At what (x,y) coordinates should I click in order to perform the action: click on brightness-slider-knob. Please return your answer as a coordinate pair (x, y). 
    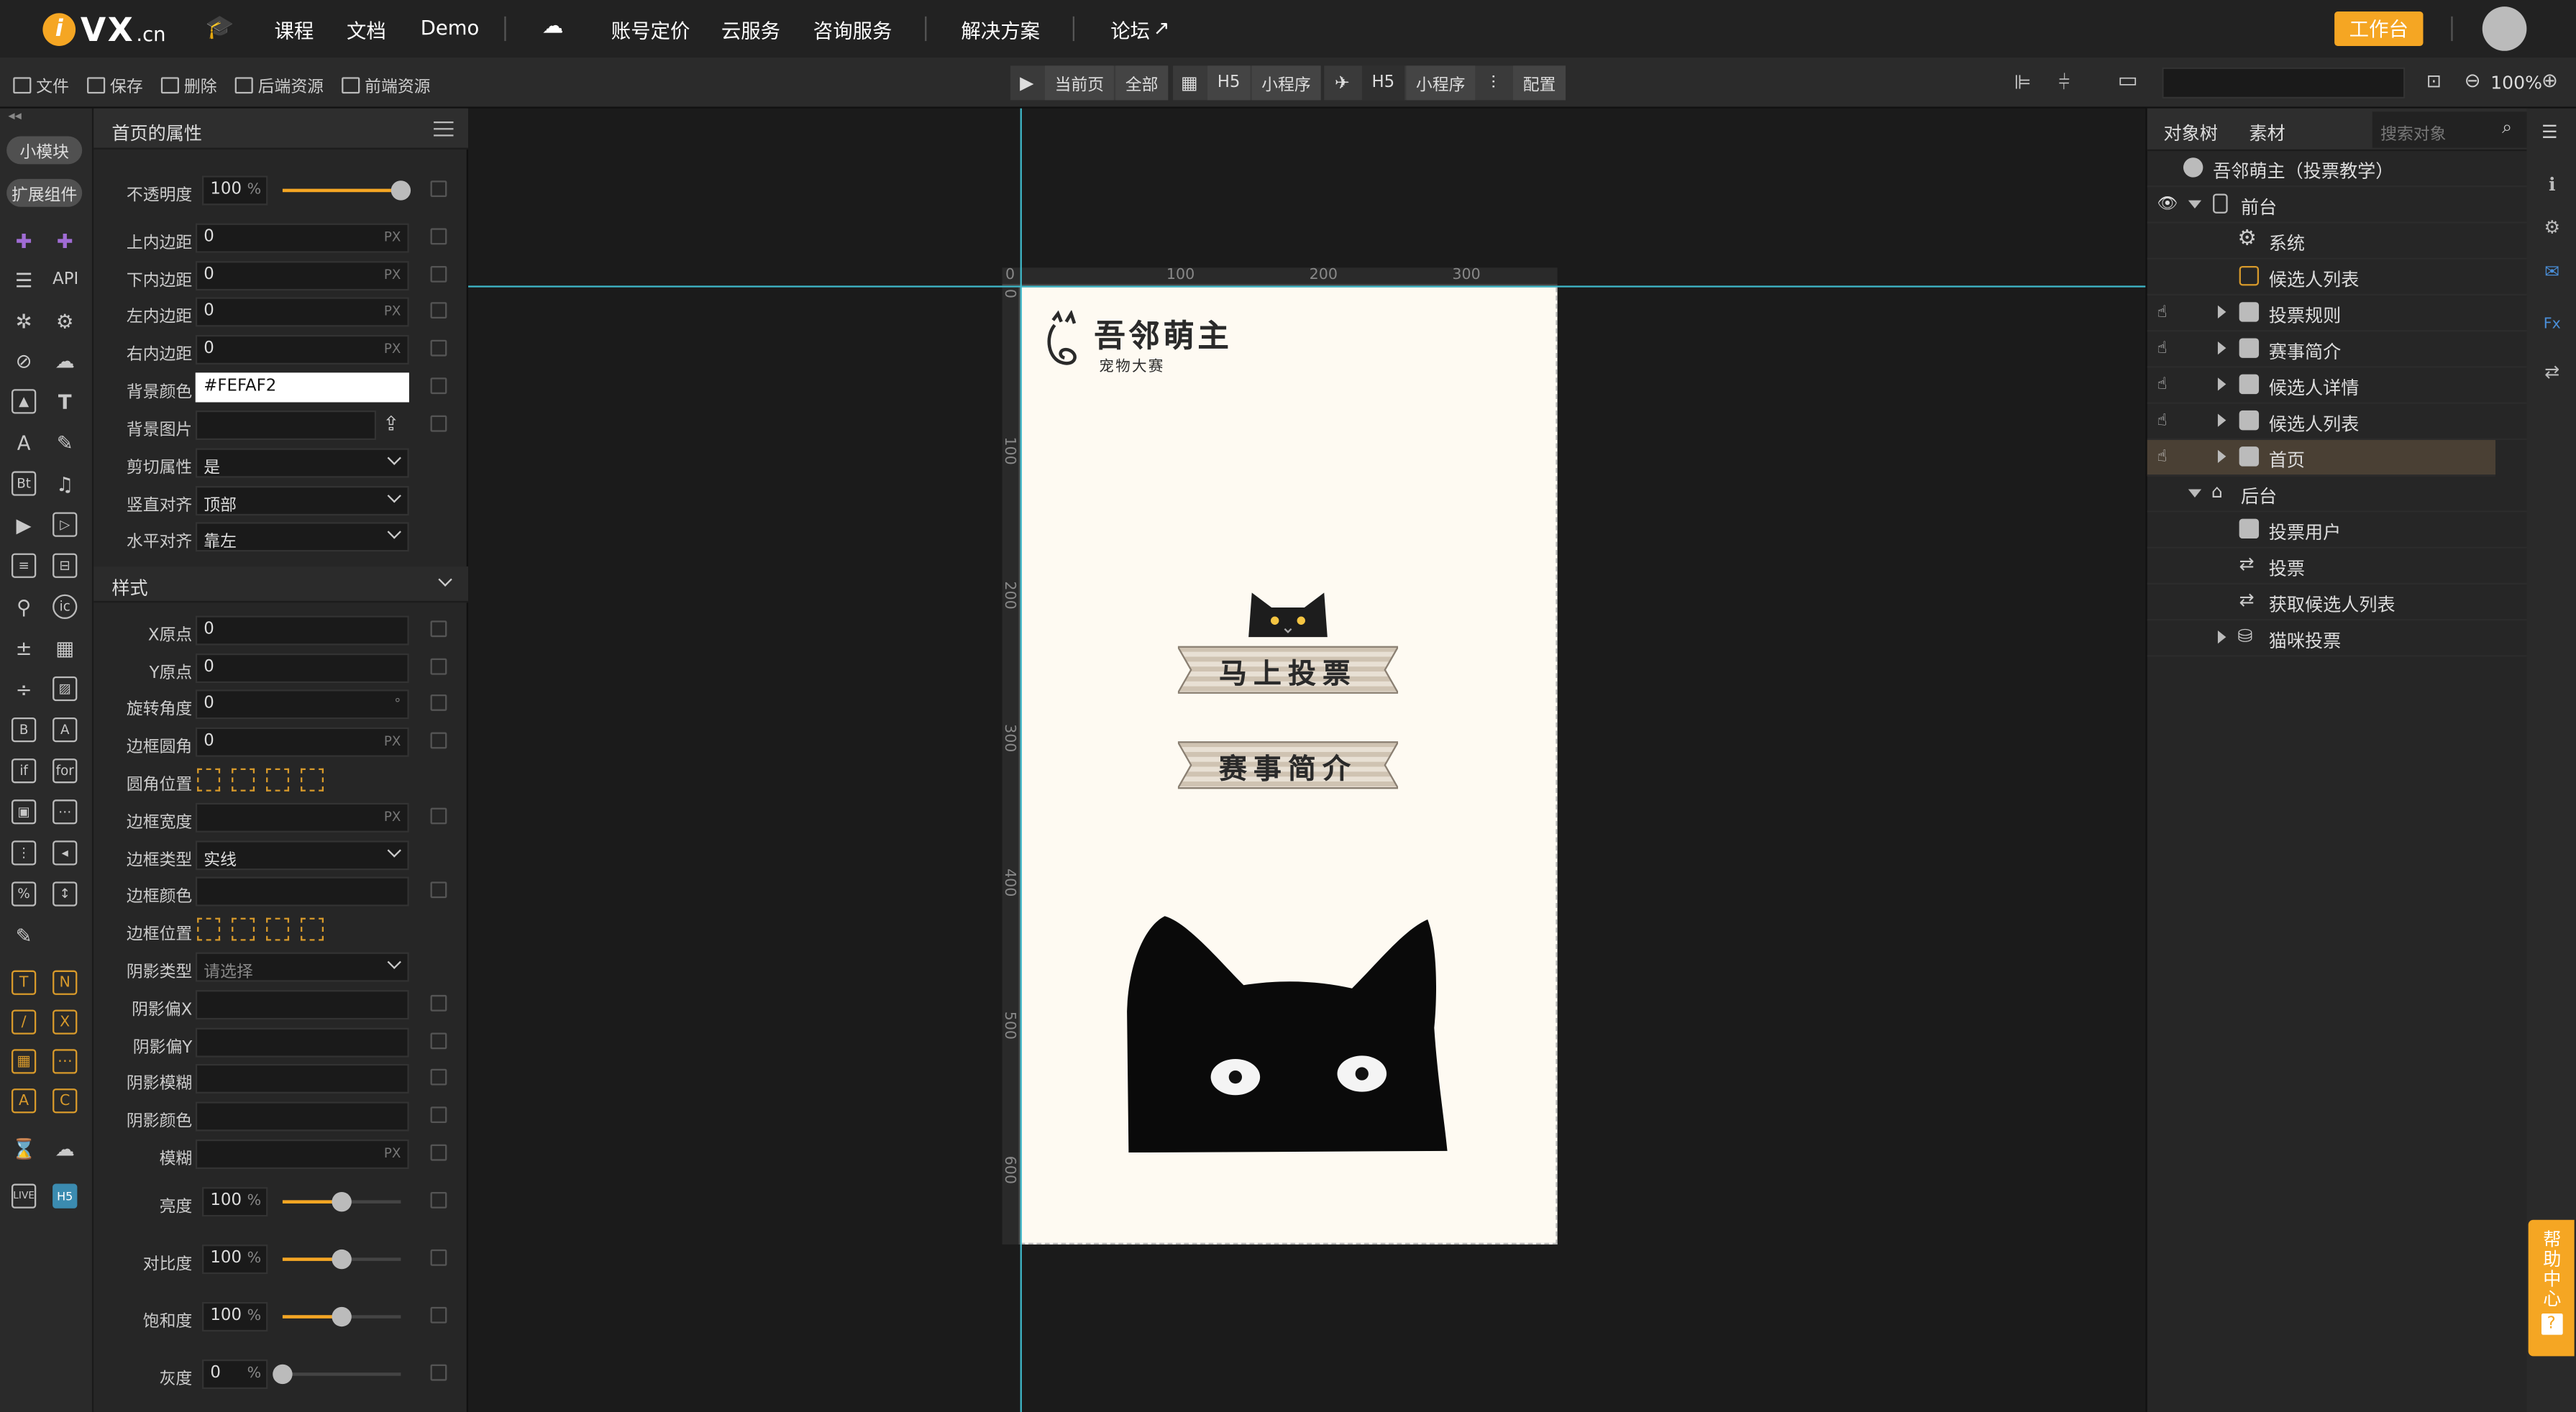
    Looking at the image, I should click on (342, 1201).